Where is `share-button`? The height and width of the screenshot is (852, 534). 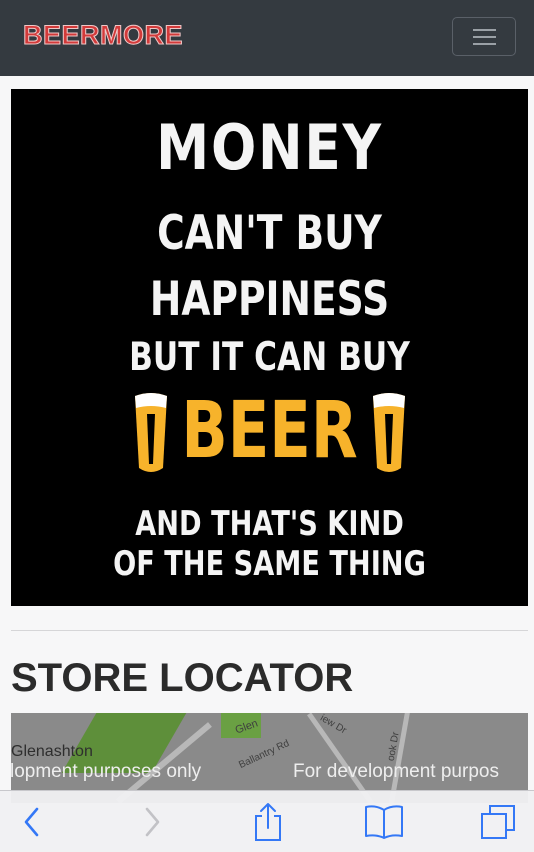
share-button is located at coordinates (268, 821).